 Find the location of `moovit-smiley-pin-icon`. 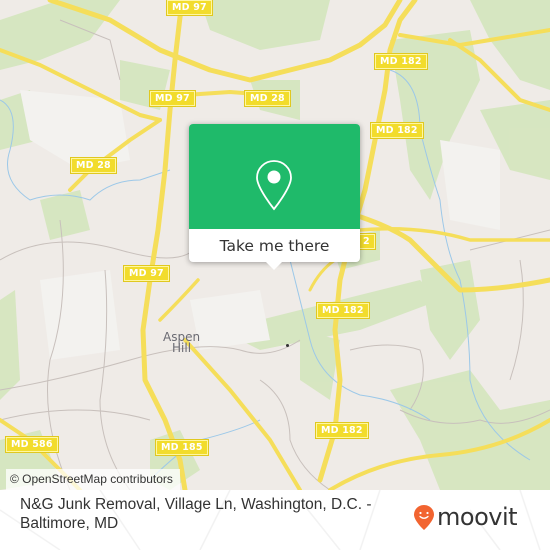

moovit-smiley-pin-icon is located at coordinates (424, 517).